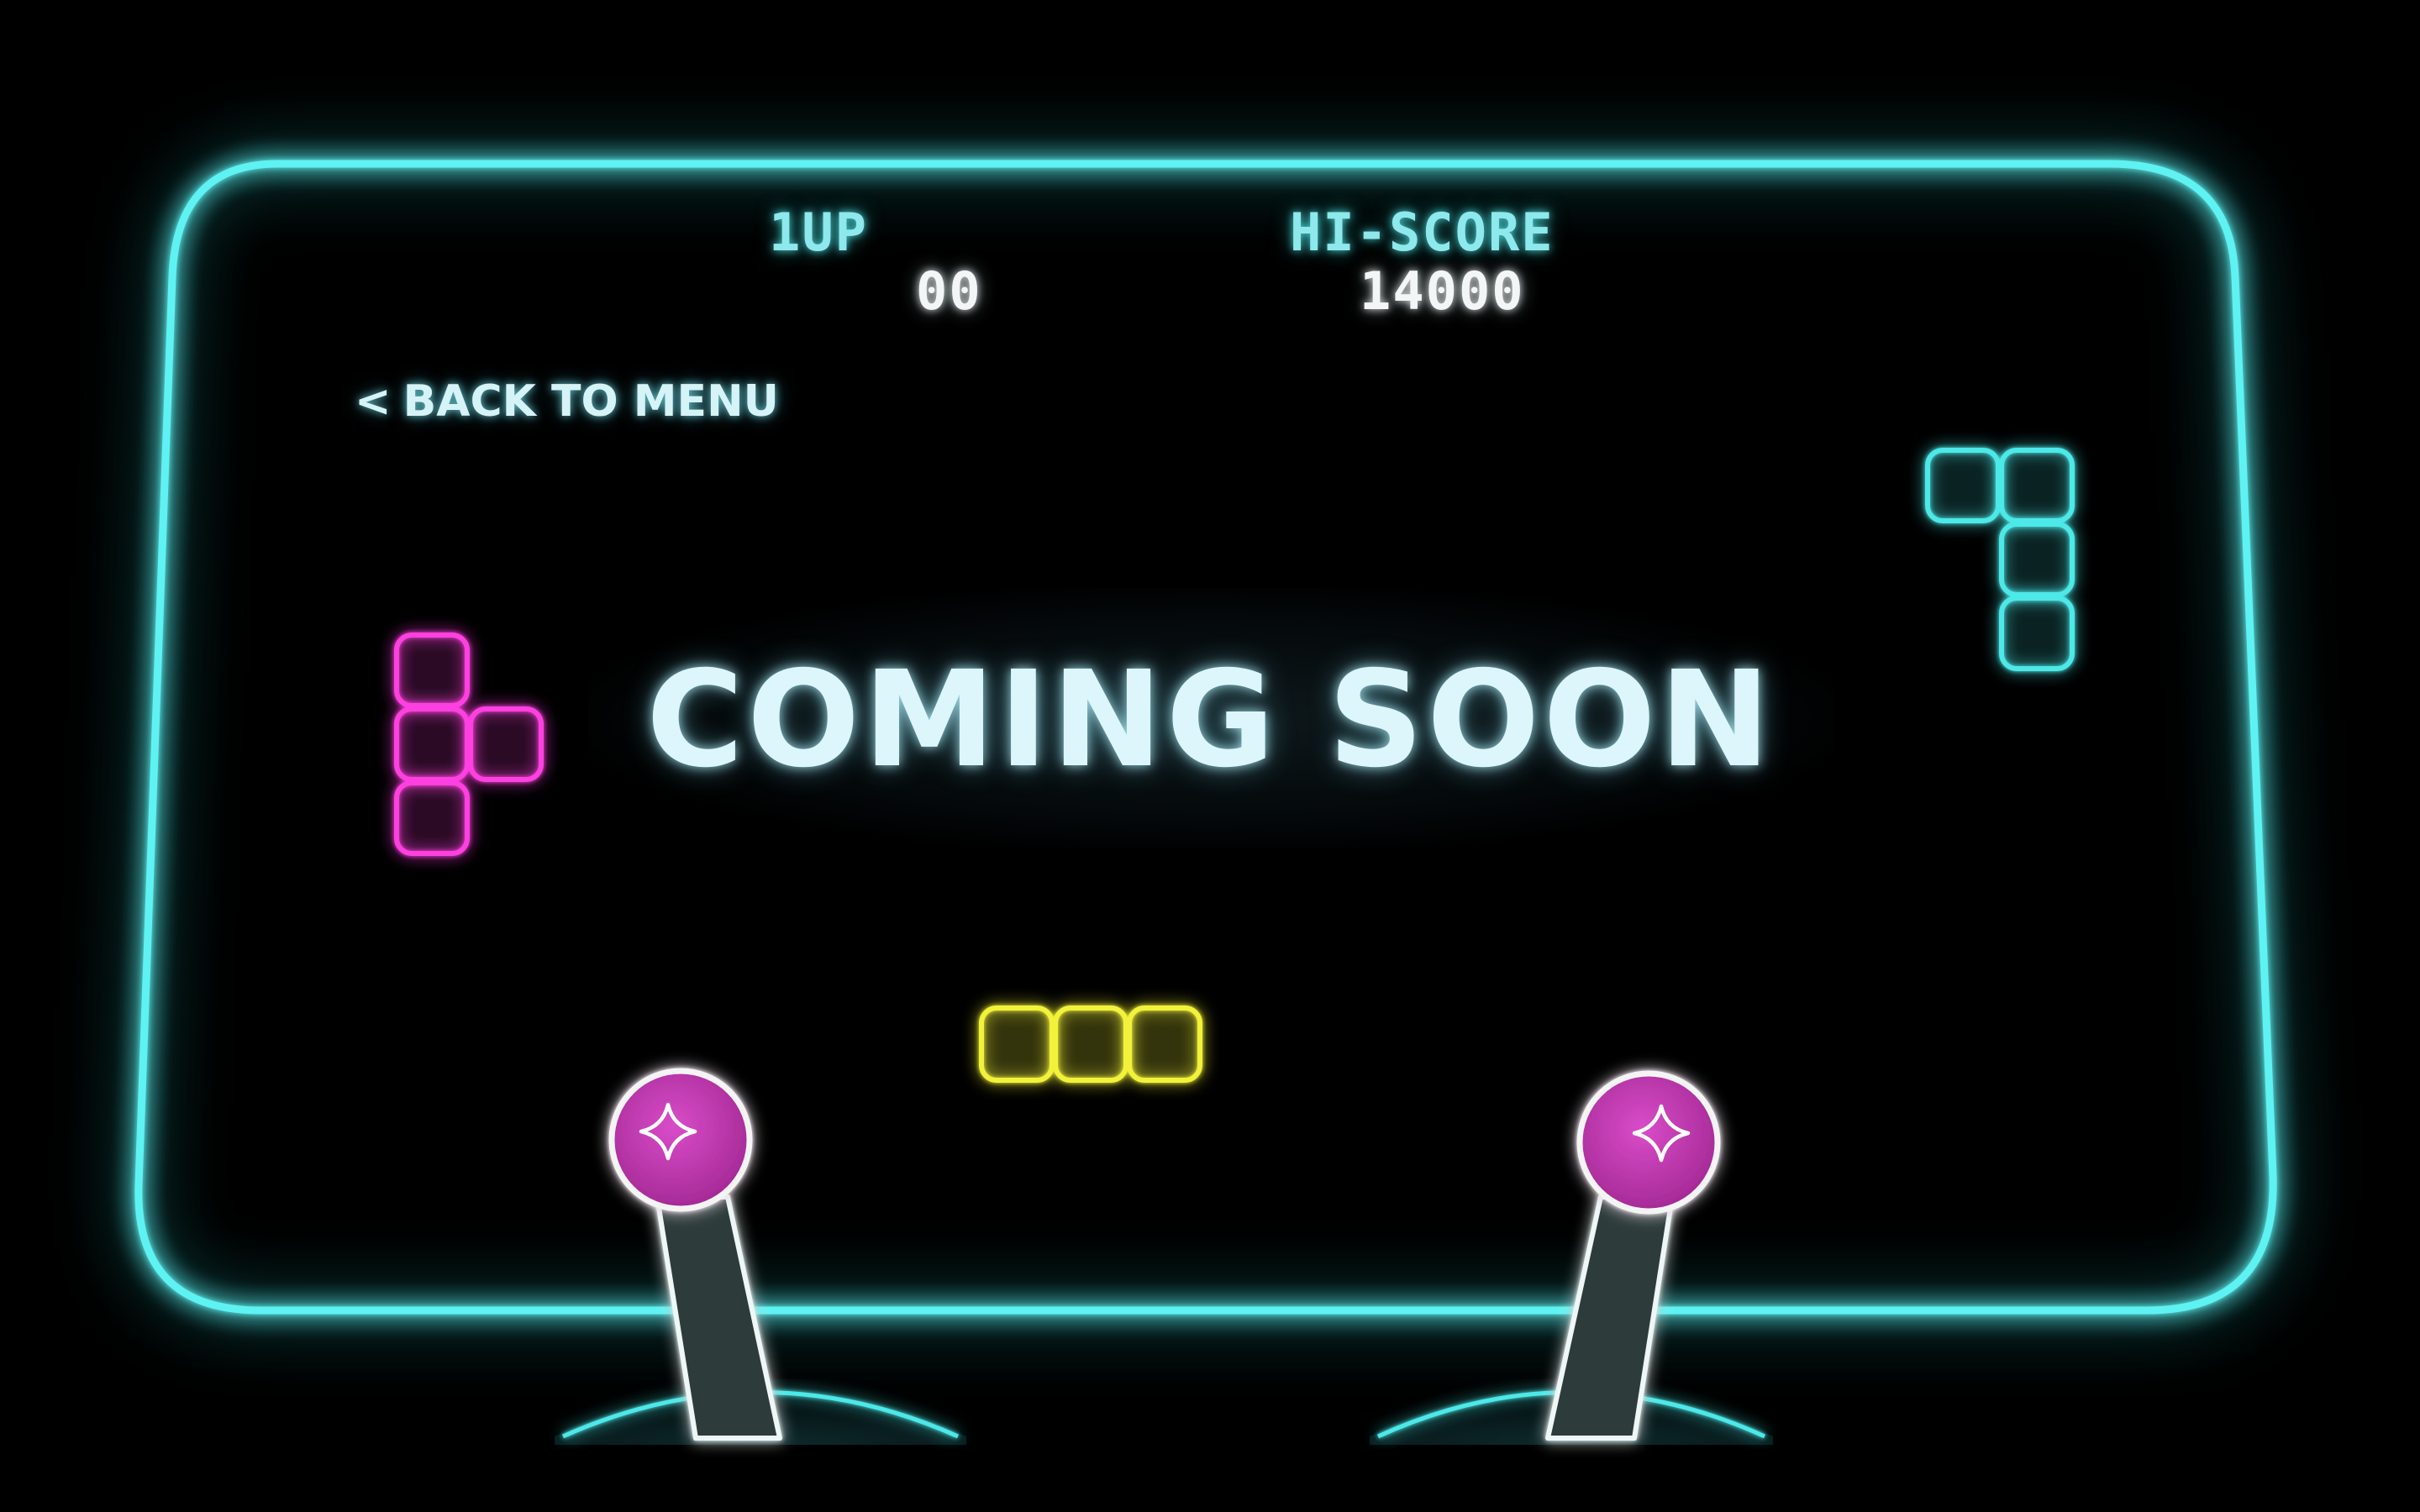  What do you see at coordinates (469, 744) in the screenshot?
I see `tetromino-t-magenta` at bounding box center [469, 744].